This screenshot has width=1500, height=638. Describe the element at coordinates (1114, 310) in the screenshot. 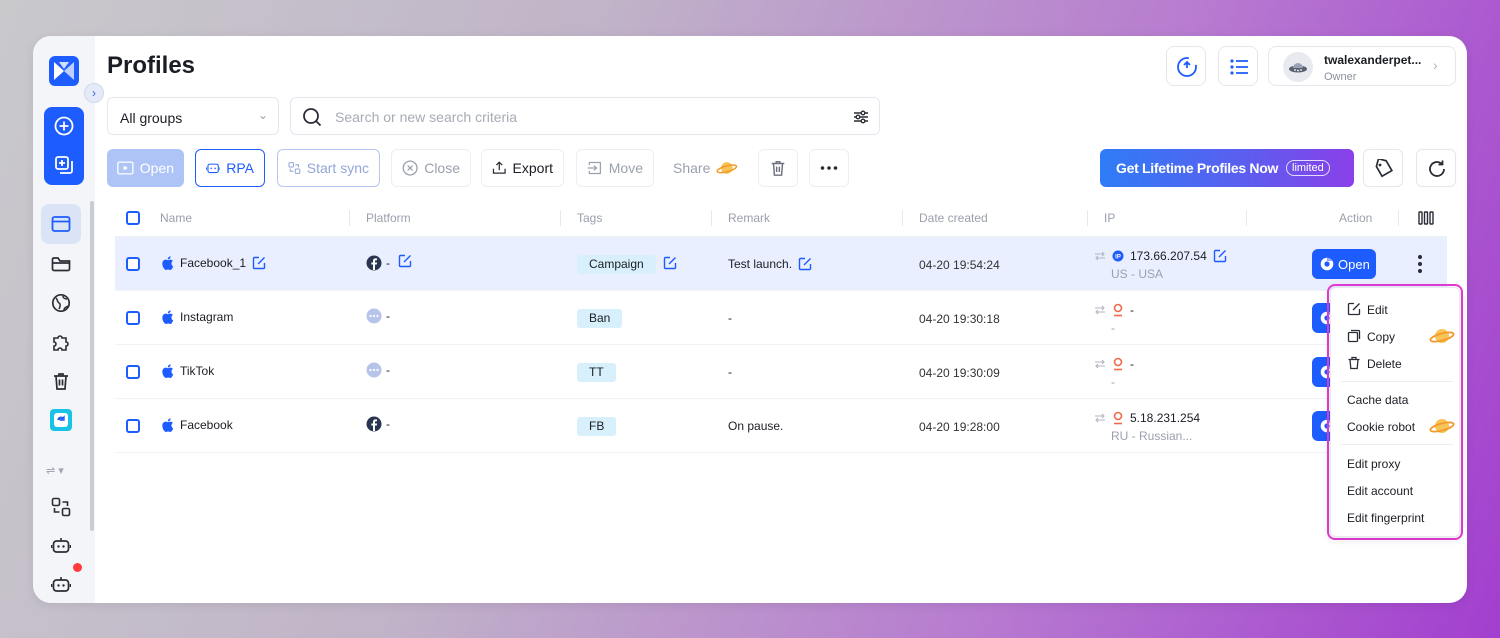

I see `ip-cell: -` at that location.